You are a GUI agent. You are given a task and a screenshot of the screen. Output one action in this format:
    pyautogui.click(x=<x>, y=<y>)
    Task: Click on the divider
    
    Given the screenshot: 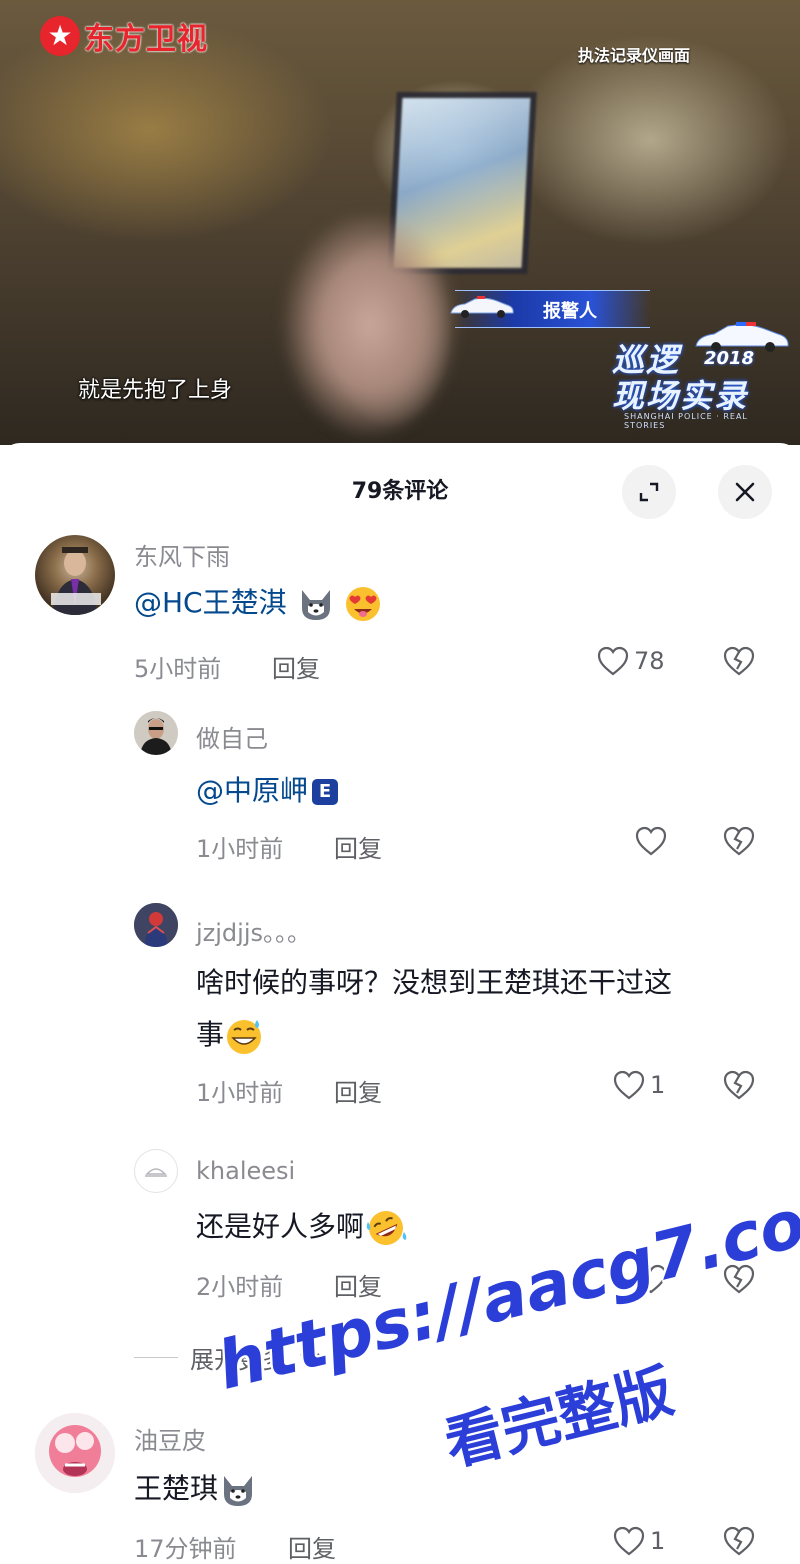 What is the action you would take?
    pyautogui.click(x=156, y=1357)
    